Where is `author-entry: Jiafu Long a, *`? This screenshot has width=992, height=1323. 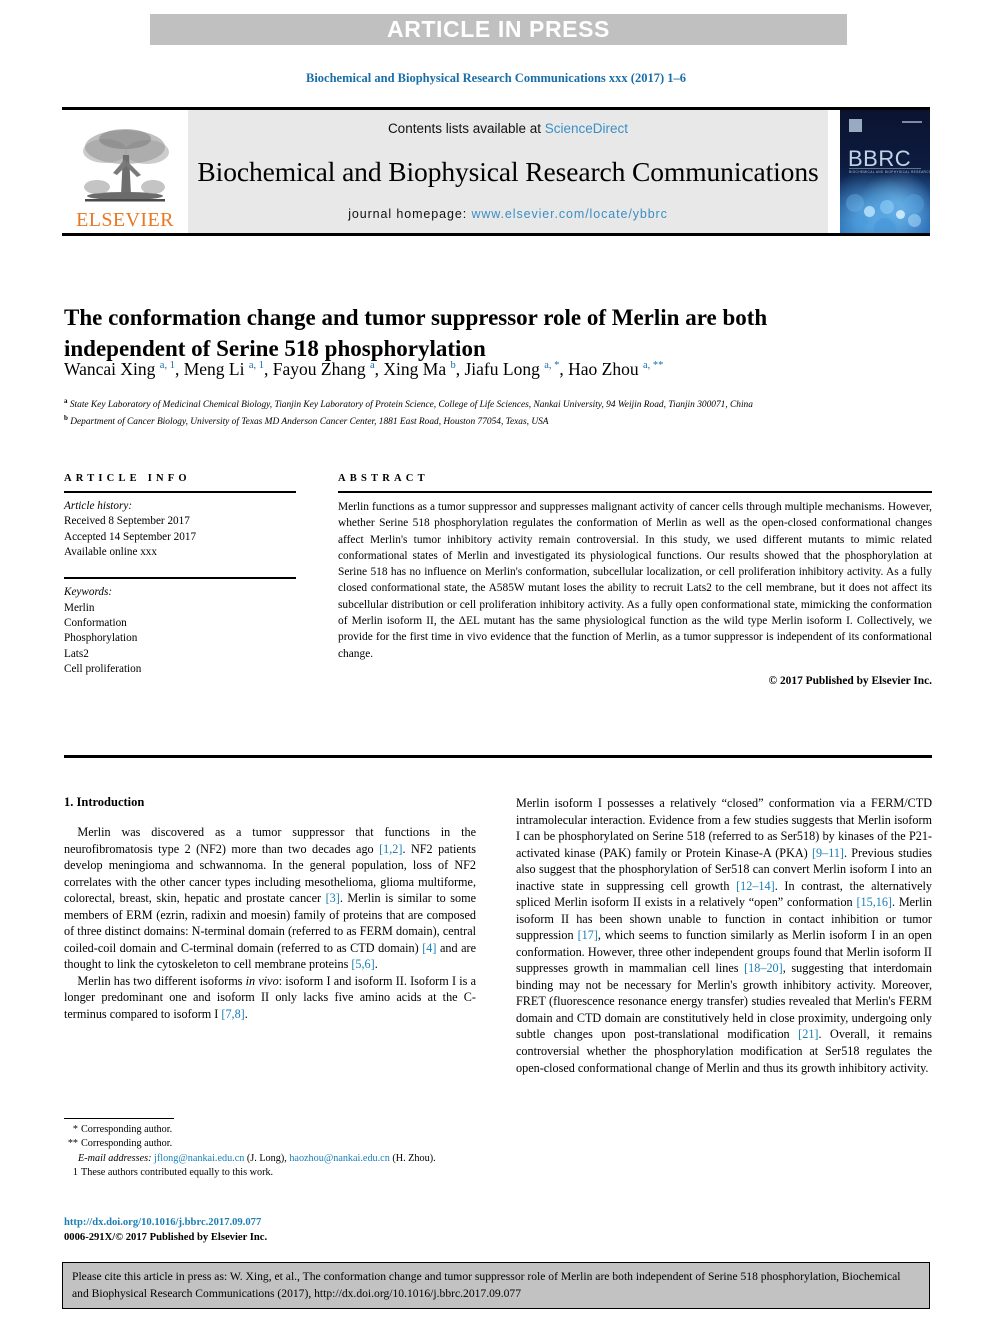
author-entry: Jiafu Long a, * is located at coordinates (511, 369).